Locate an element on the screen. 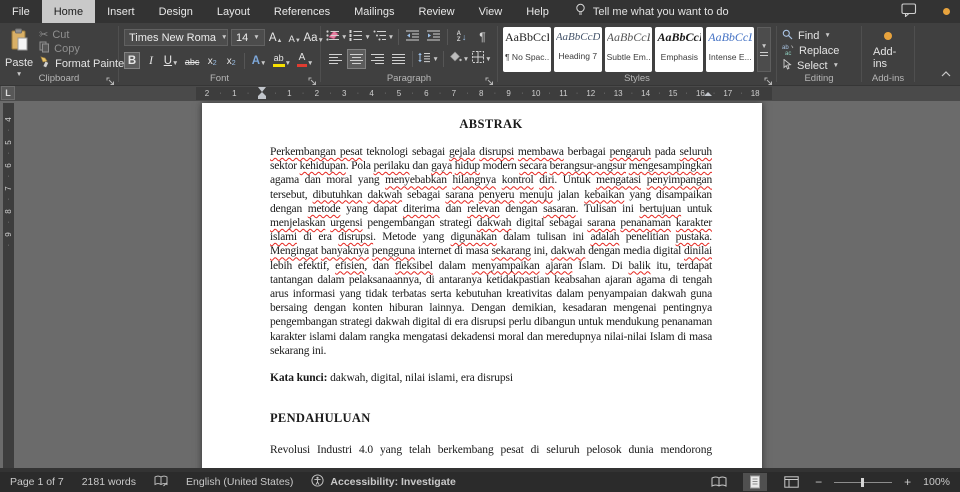  read-mode-button is located at coordinates (719, 482).